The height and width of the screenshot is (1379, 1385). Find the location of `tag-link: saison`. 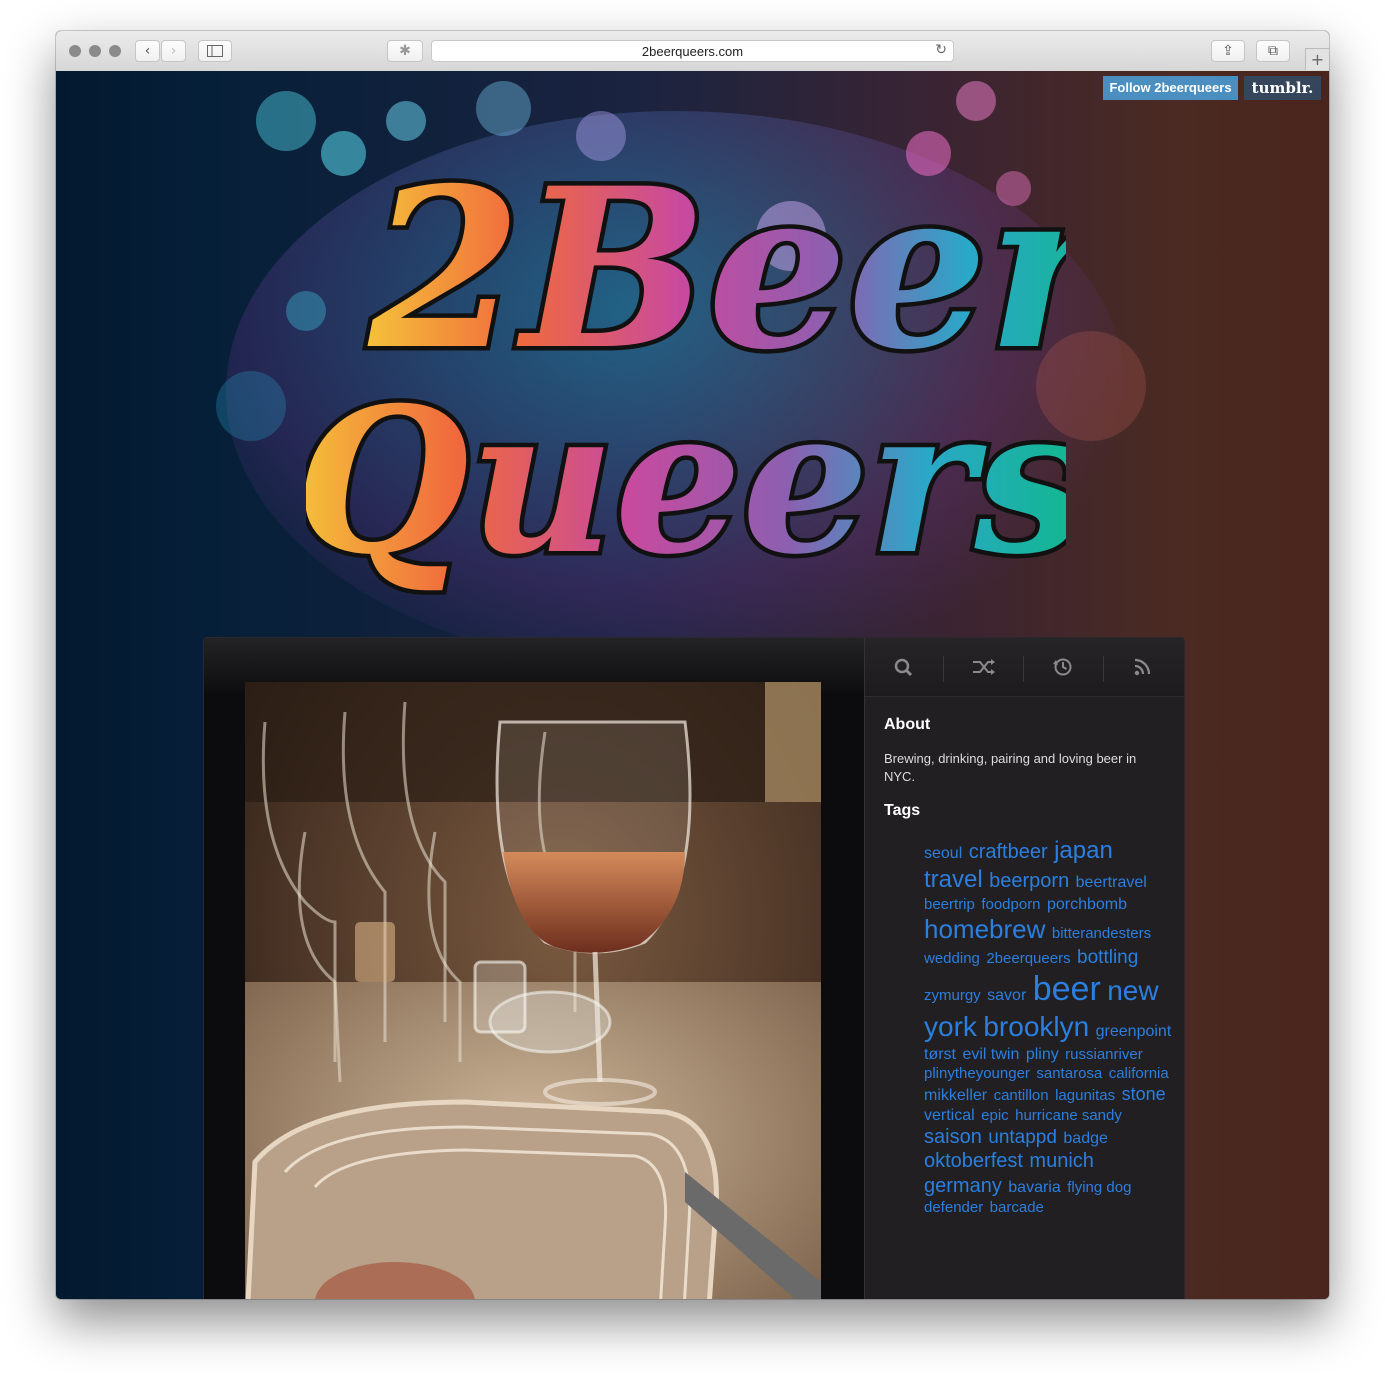

tag-link: saison is located at coordinates (953, 1137).